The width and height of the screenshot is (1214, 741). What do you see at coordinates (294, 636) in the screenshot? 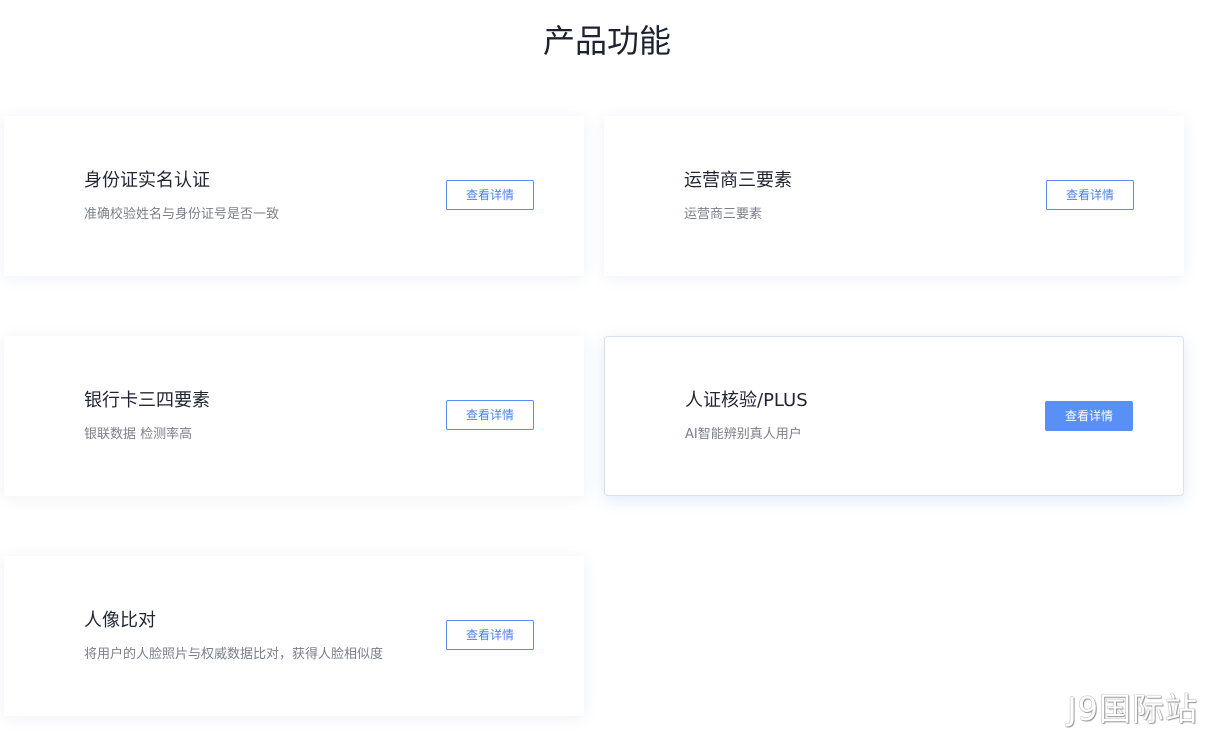
I see `product-card-face-comparison: 人像比对 将用户的人脸照片与权威数据比对，获得人脸相似度 查看详情` at bounding box center [294, 636].